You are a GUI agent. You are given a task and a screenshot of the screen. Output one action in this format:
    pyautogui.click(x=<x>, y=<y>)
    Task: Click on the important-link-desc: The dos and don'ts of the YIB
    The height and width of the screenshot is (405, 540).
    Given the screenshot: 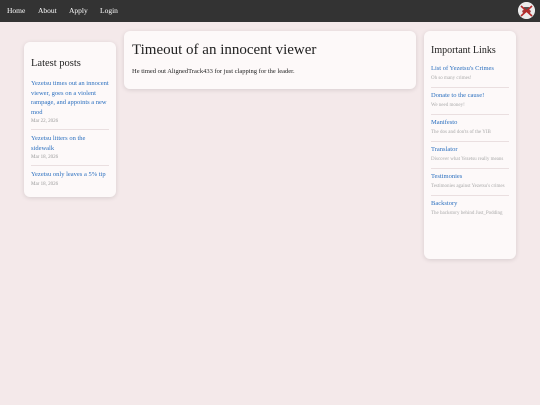 What is the action you would take?
    pyautogui.click(x=461, y=132)
    